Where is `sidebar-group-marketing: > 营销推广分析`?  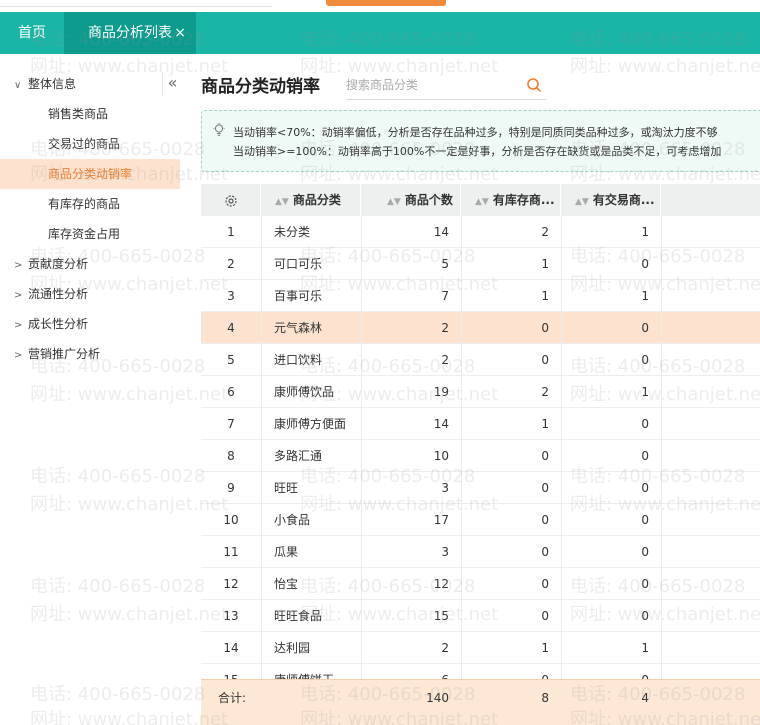
sidebar-group-marketing: > 营销推广分析 is located at coordinates (57, 354).